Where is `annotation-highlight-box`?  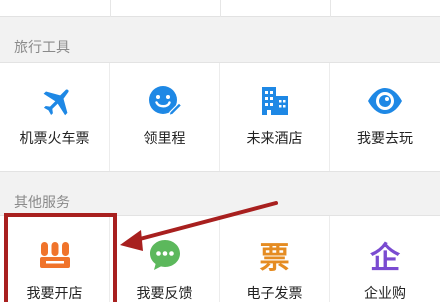
annotation-highlight-box is located at coordinates (60, 257).